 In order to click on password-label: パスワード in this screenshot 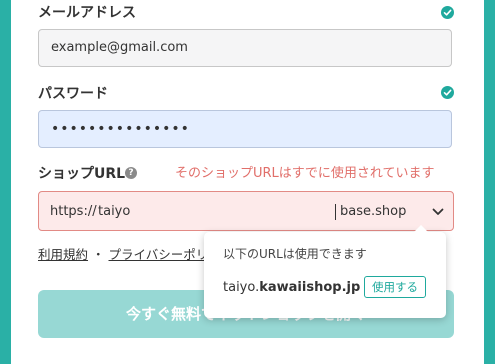, I will do `click(73, 94)`.